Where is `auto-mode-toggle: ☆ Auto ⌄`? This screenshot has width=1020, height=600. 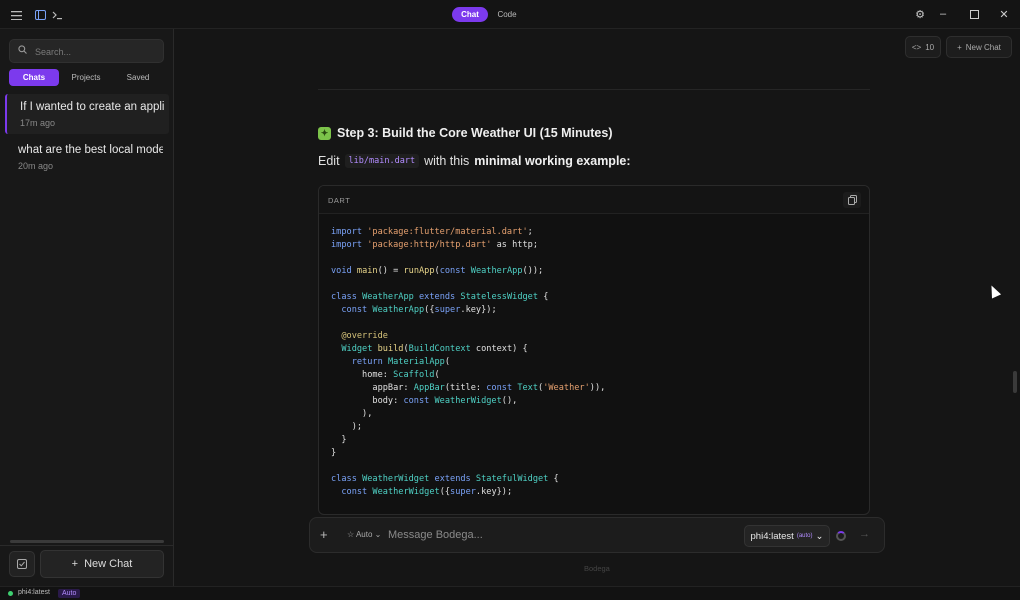 auto-mode-toggle: ☆ Auto ⌄ is located at coordinates (364, 534).